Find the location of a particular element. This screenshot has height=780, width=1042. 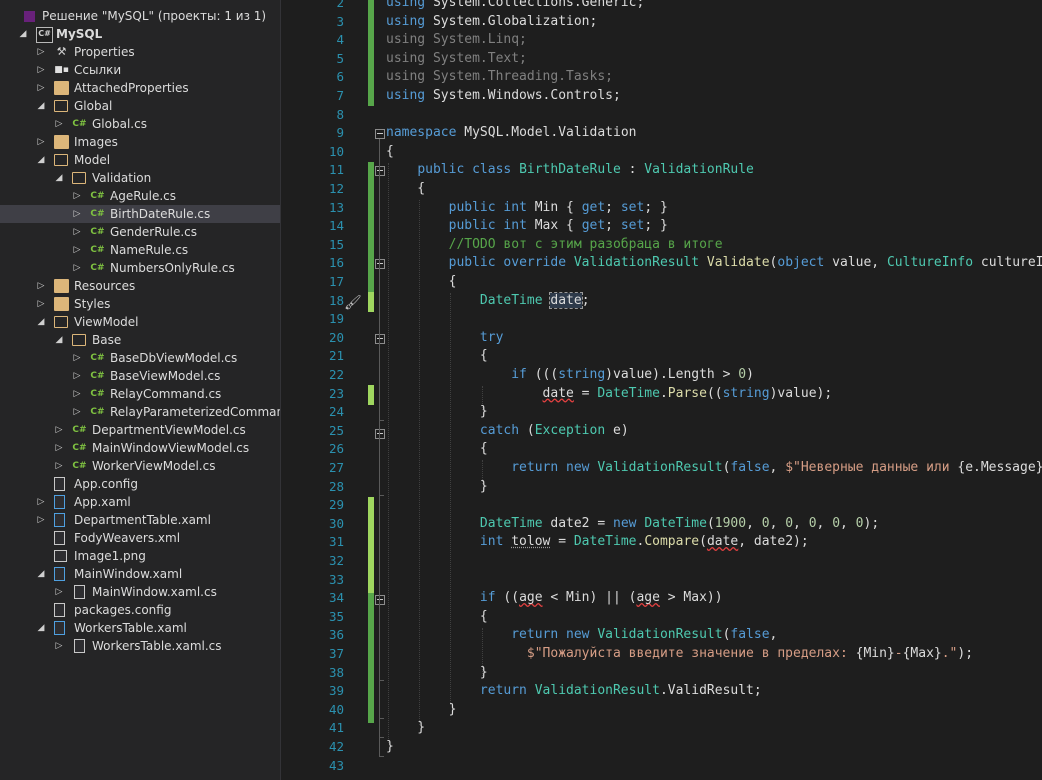

tree-item: ◢ ViewModel is located at coordinates (140, 322).